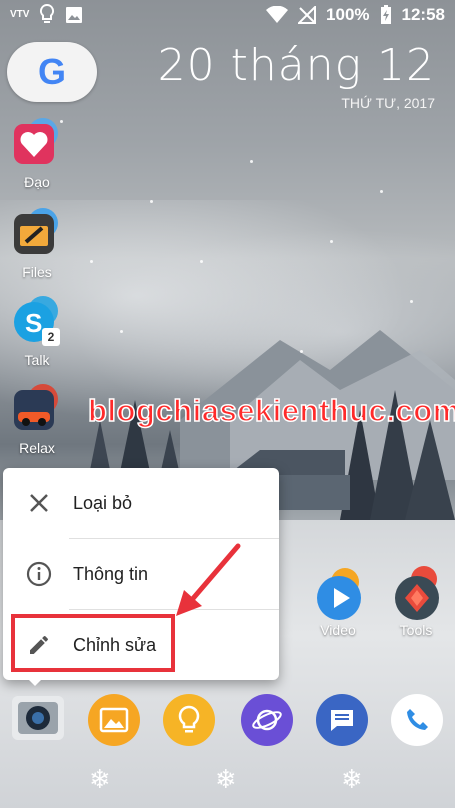 The image size is (455, 808). I want to click on play-icon, so click(339, 598).